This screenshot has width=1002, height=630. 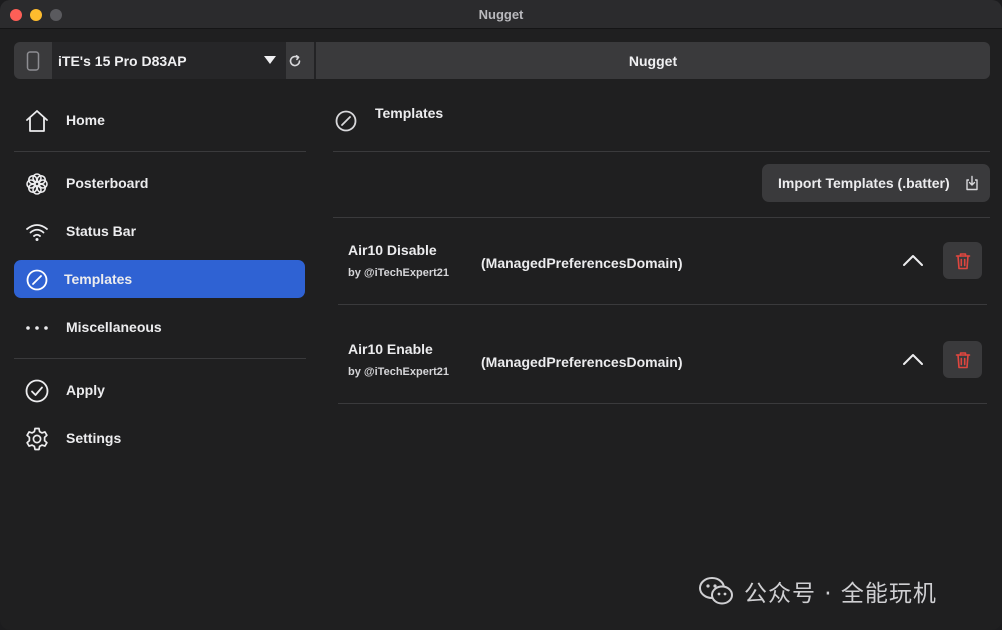 I want to click on sidebar-item-apply: Apply, so click(x=159, y=390).